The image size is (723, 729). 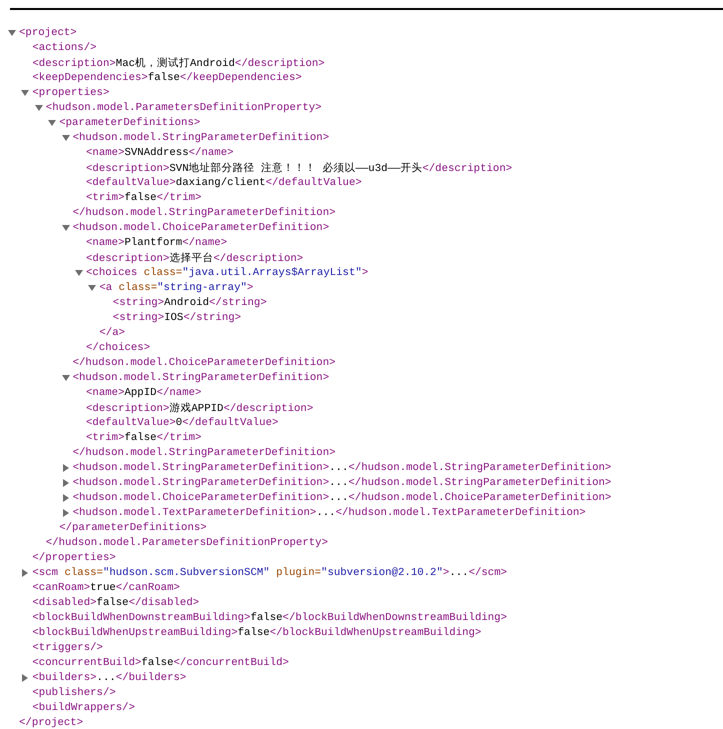 What do you see at coordinates (112, 332) in the screenshot?
I see `xml-line: </a>` at bounding box center [112, 332].